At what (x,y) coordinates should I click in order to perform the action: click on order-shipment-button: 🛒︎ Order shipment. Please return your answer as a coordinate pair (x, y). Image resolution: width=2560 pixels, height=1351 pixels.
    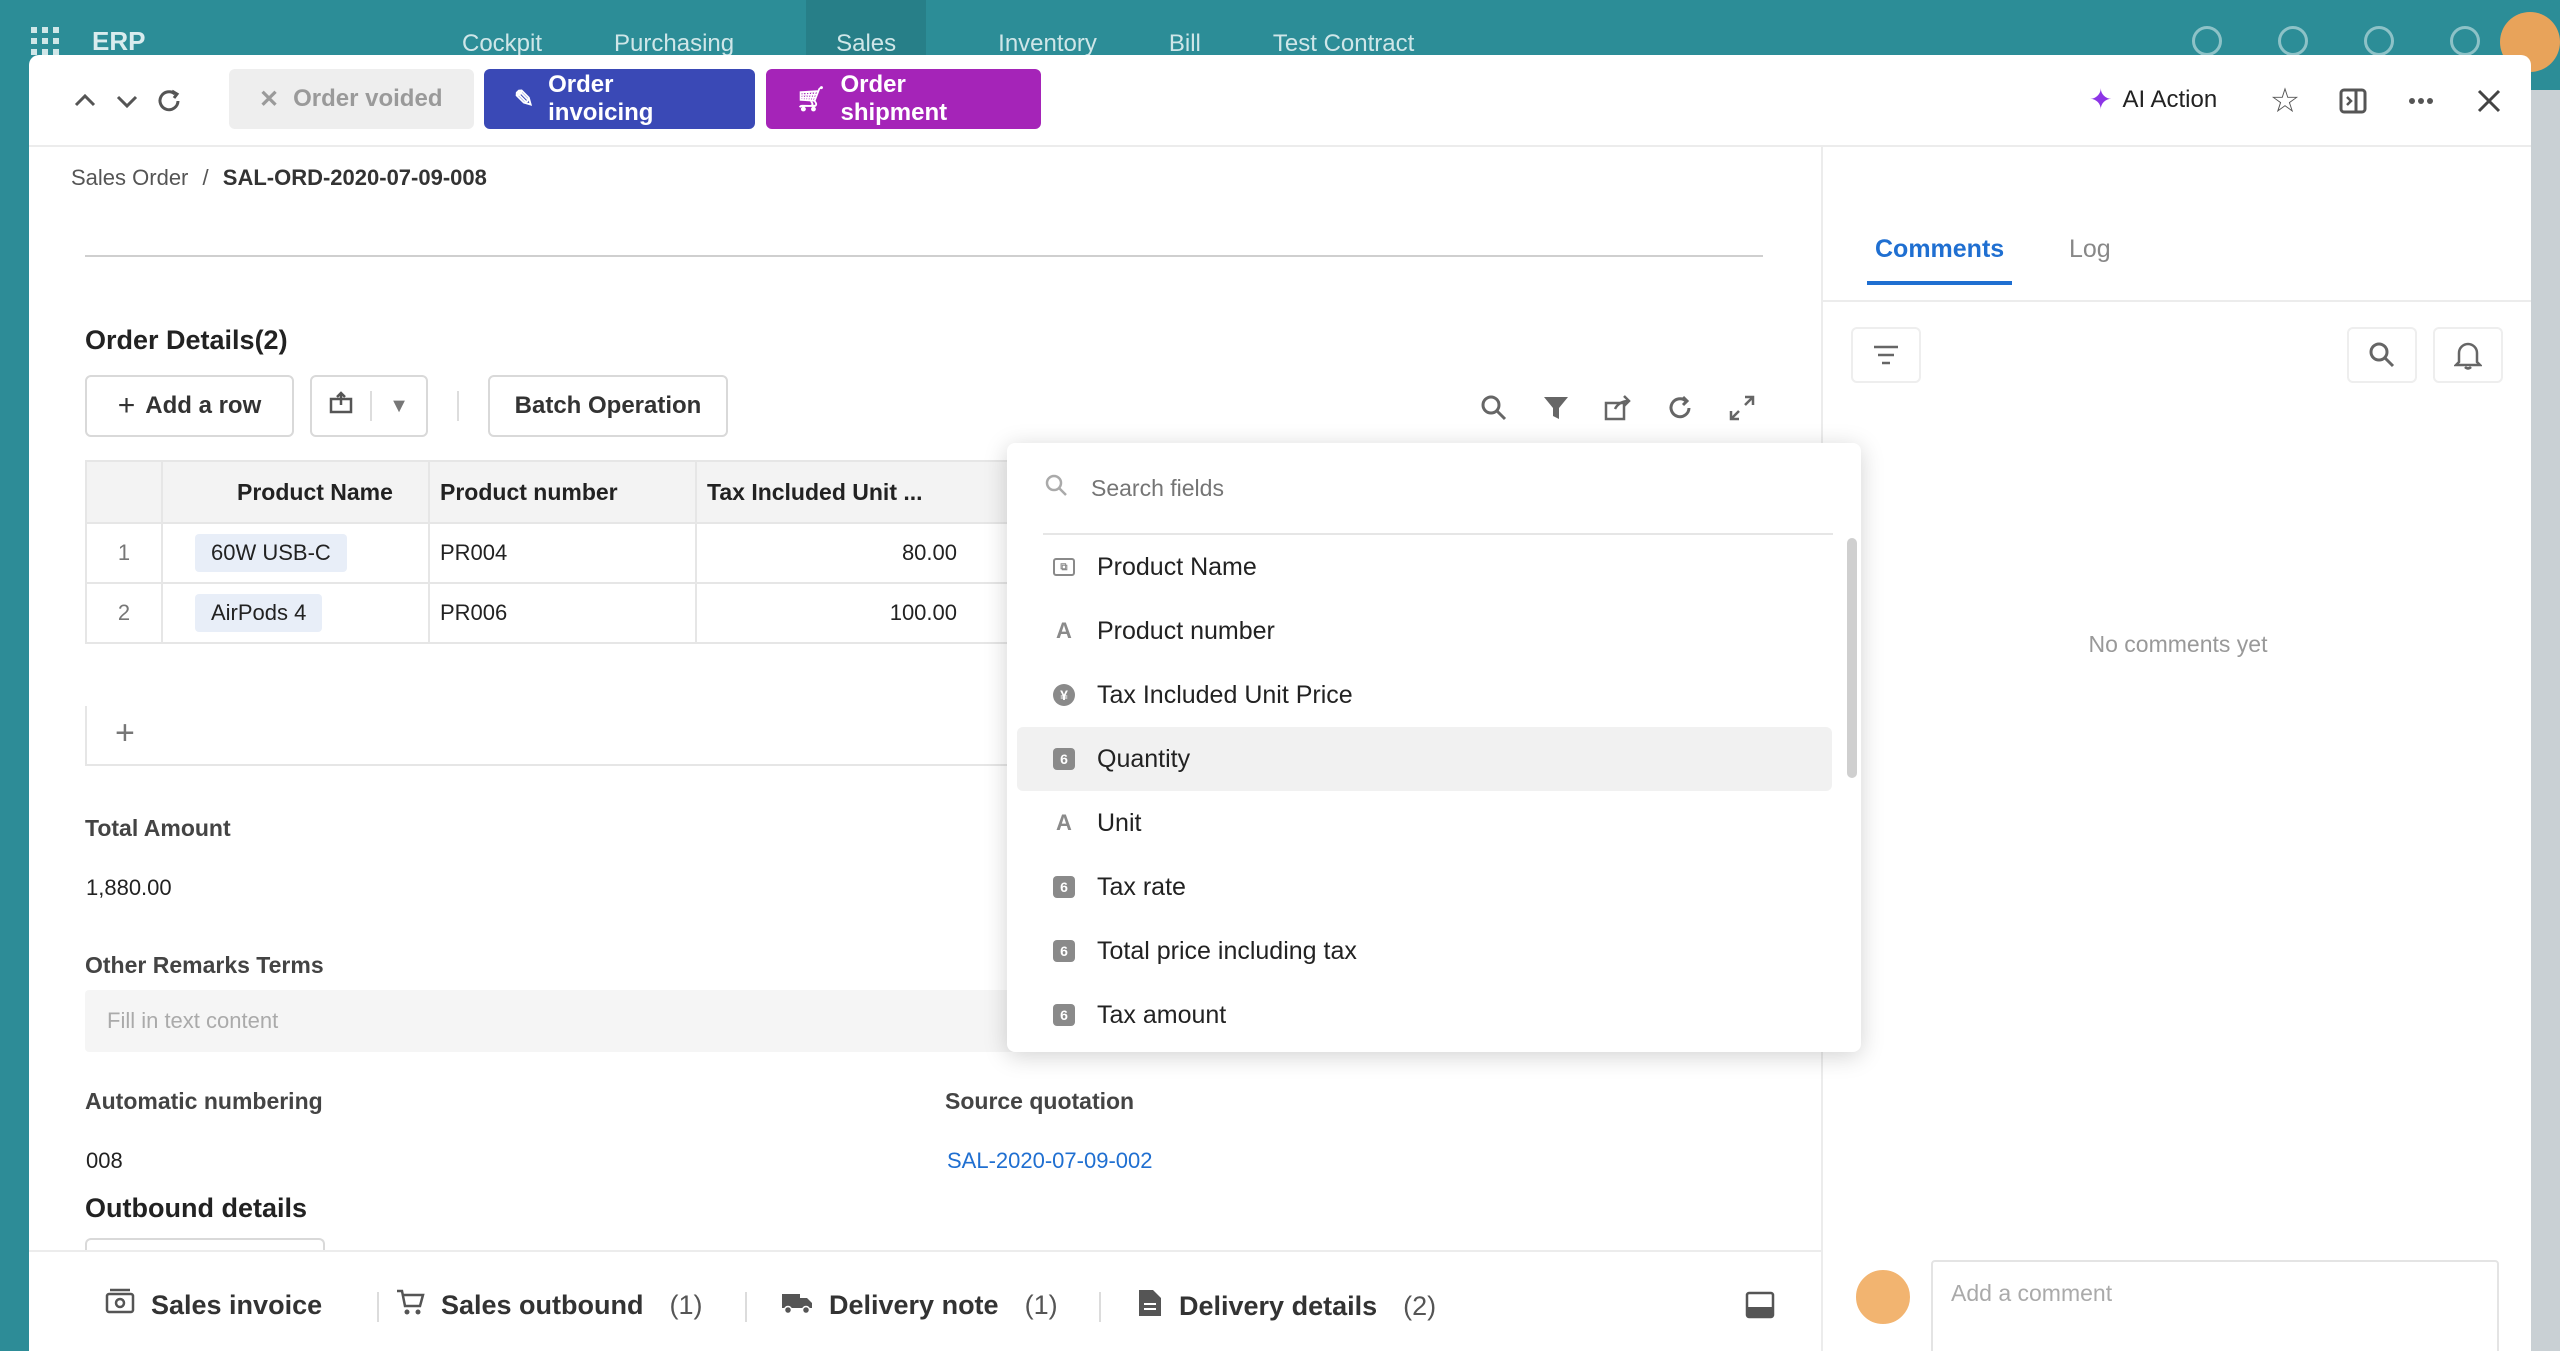
    Looking at the image, I should click on (903, 99).